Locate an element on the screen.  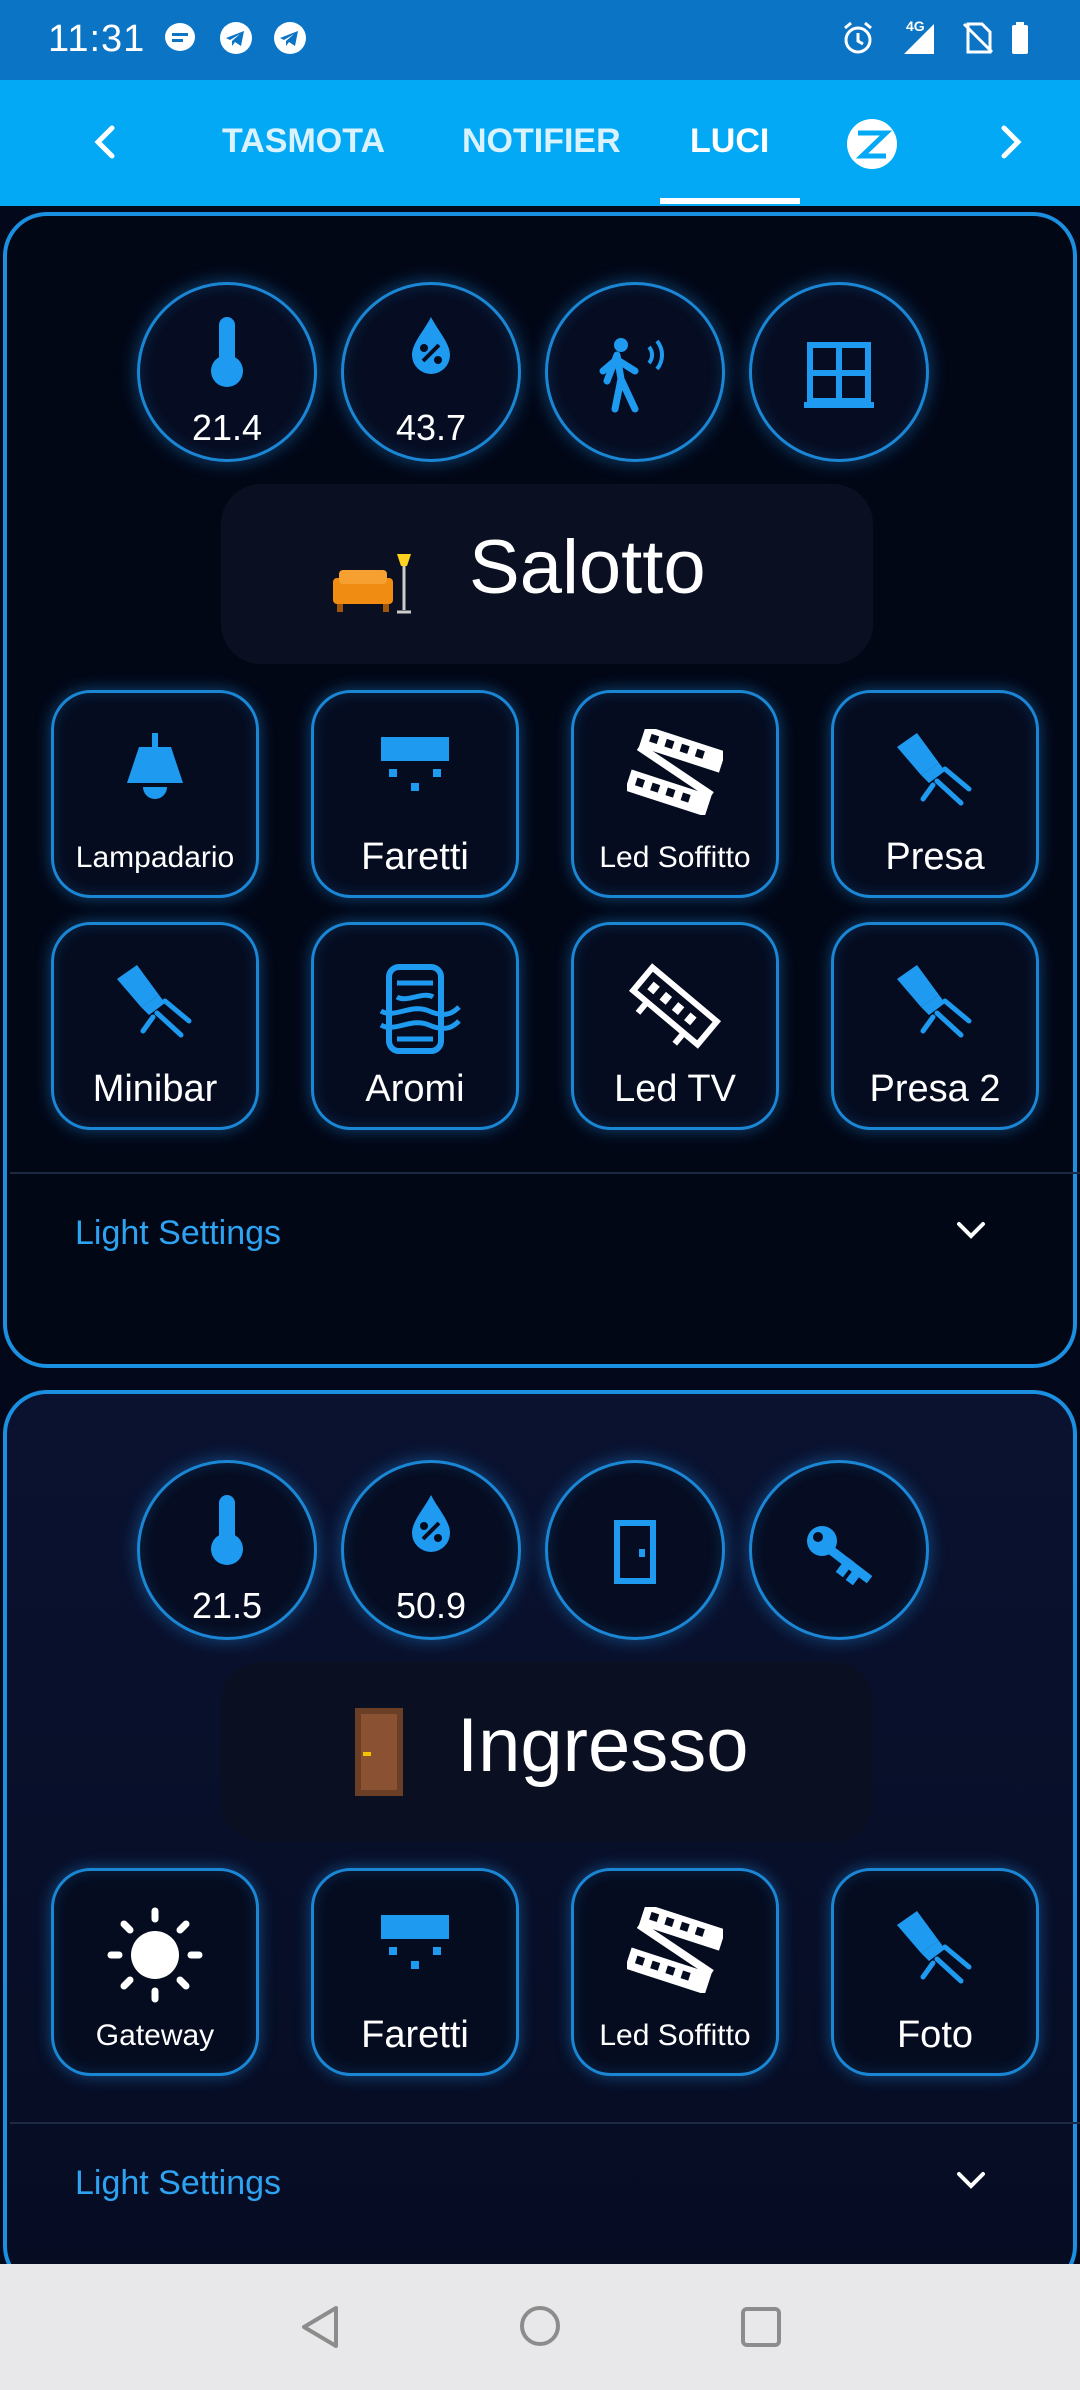
light-button-minibar: Minibar is located at coordinates (155, 1026).